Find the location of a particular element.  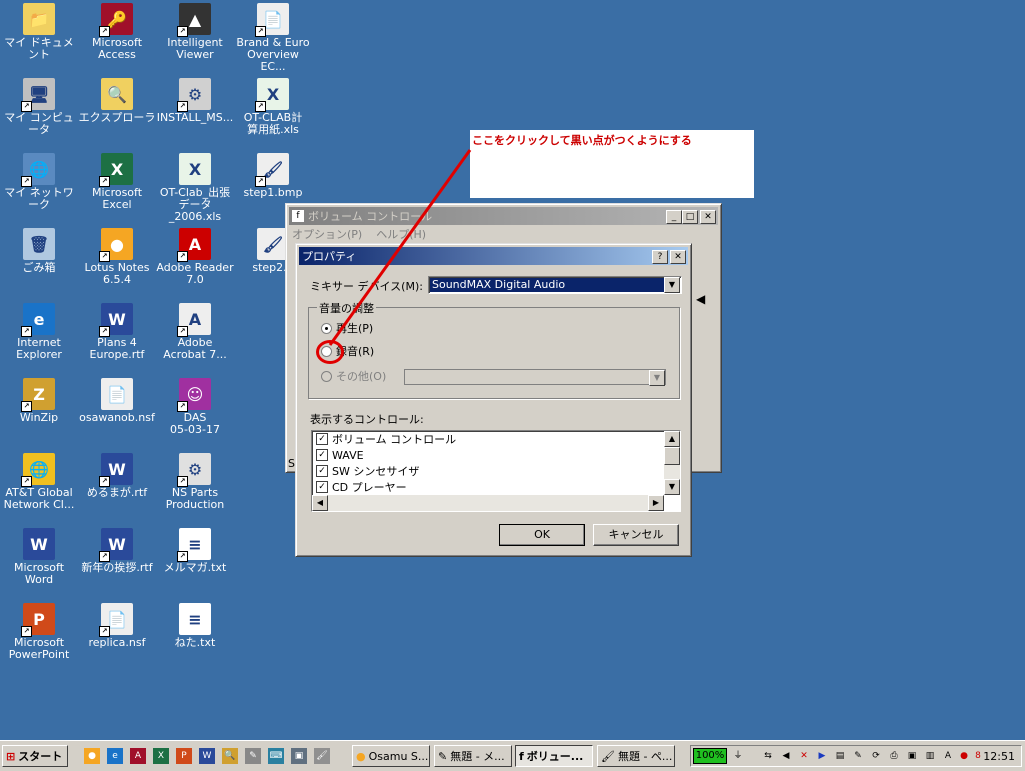

mixer-device-select: SoundMAX Digital Audio ▼ is located at coordinates (555, 285).